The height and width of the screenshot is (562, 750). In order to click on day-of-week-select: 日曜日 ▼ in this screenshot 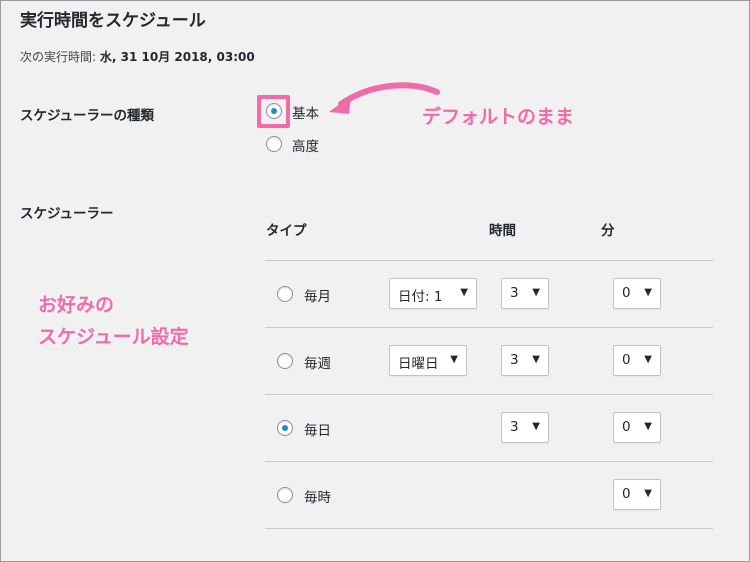, I will do `click(428, 360)`.